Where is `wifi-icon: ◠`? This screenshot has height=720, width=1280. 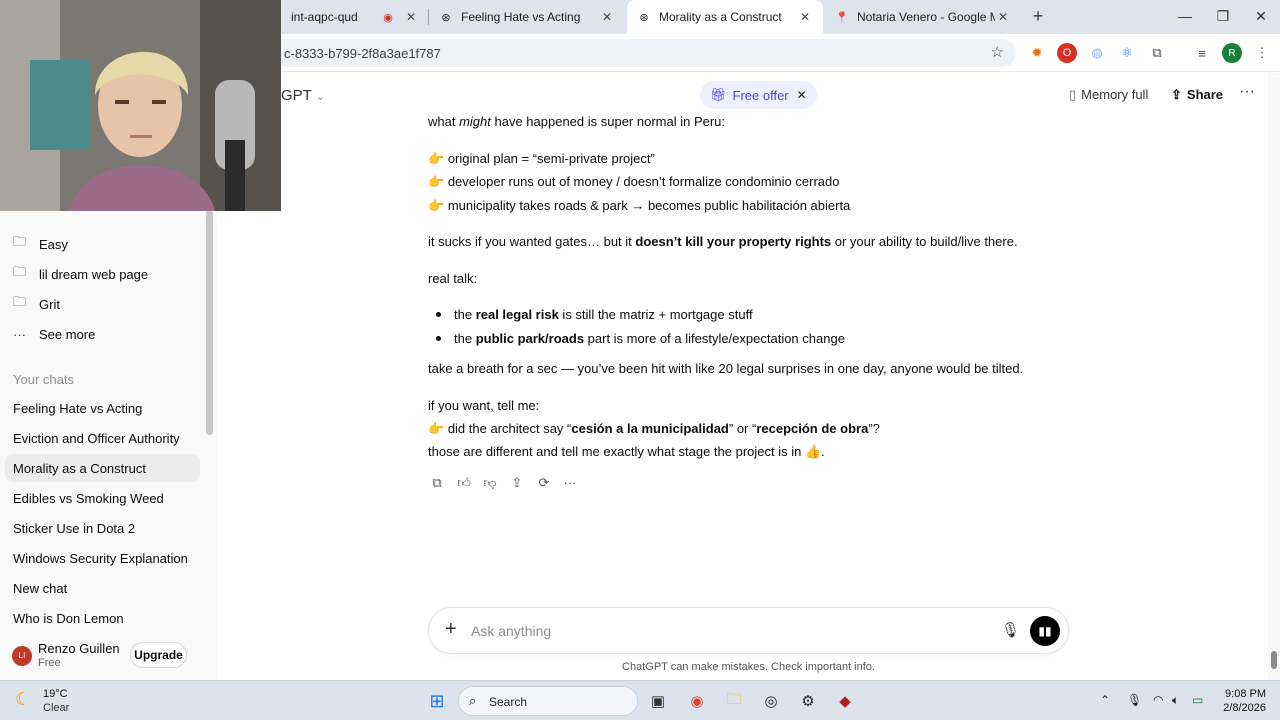 wifi-icon: ◠ is located at coordinates (1158, 700).